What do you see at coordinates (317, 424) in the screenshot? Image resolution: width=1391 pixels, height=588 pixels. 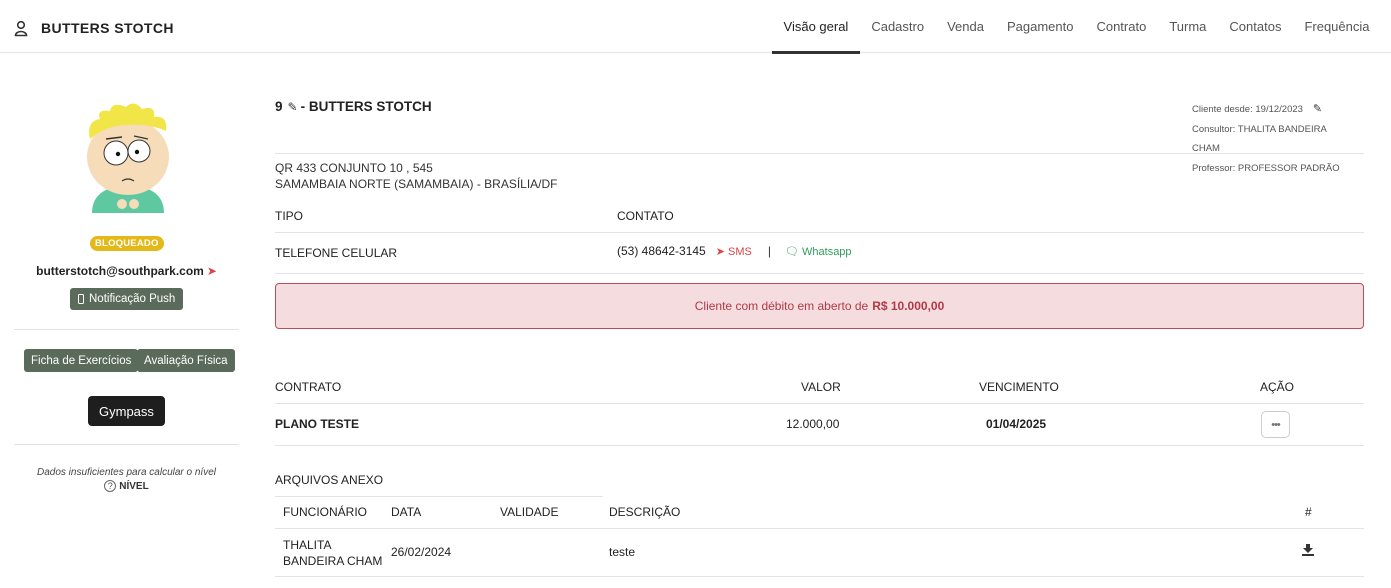 I see `contract-name: PLANO TESTE` at bounding box center [317, 424].